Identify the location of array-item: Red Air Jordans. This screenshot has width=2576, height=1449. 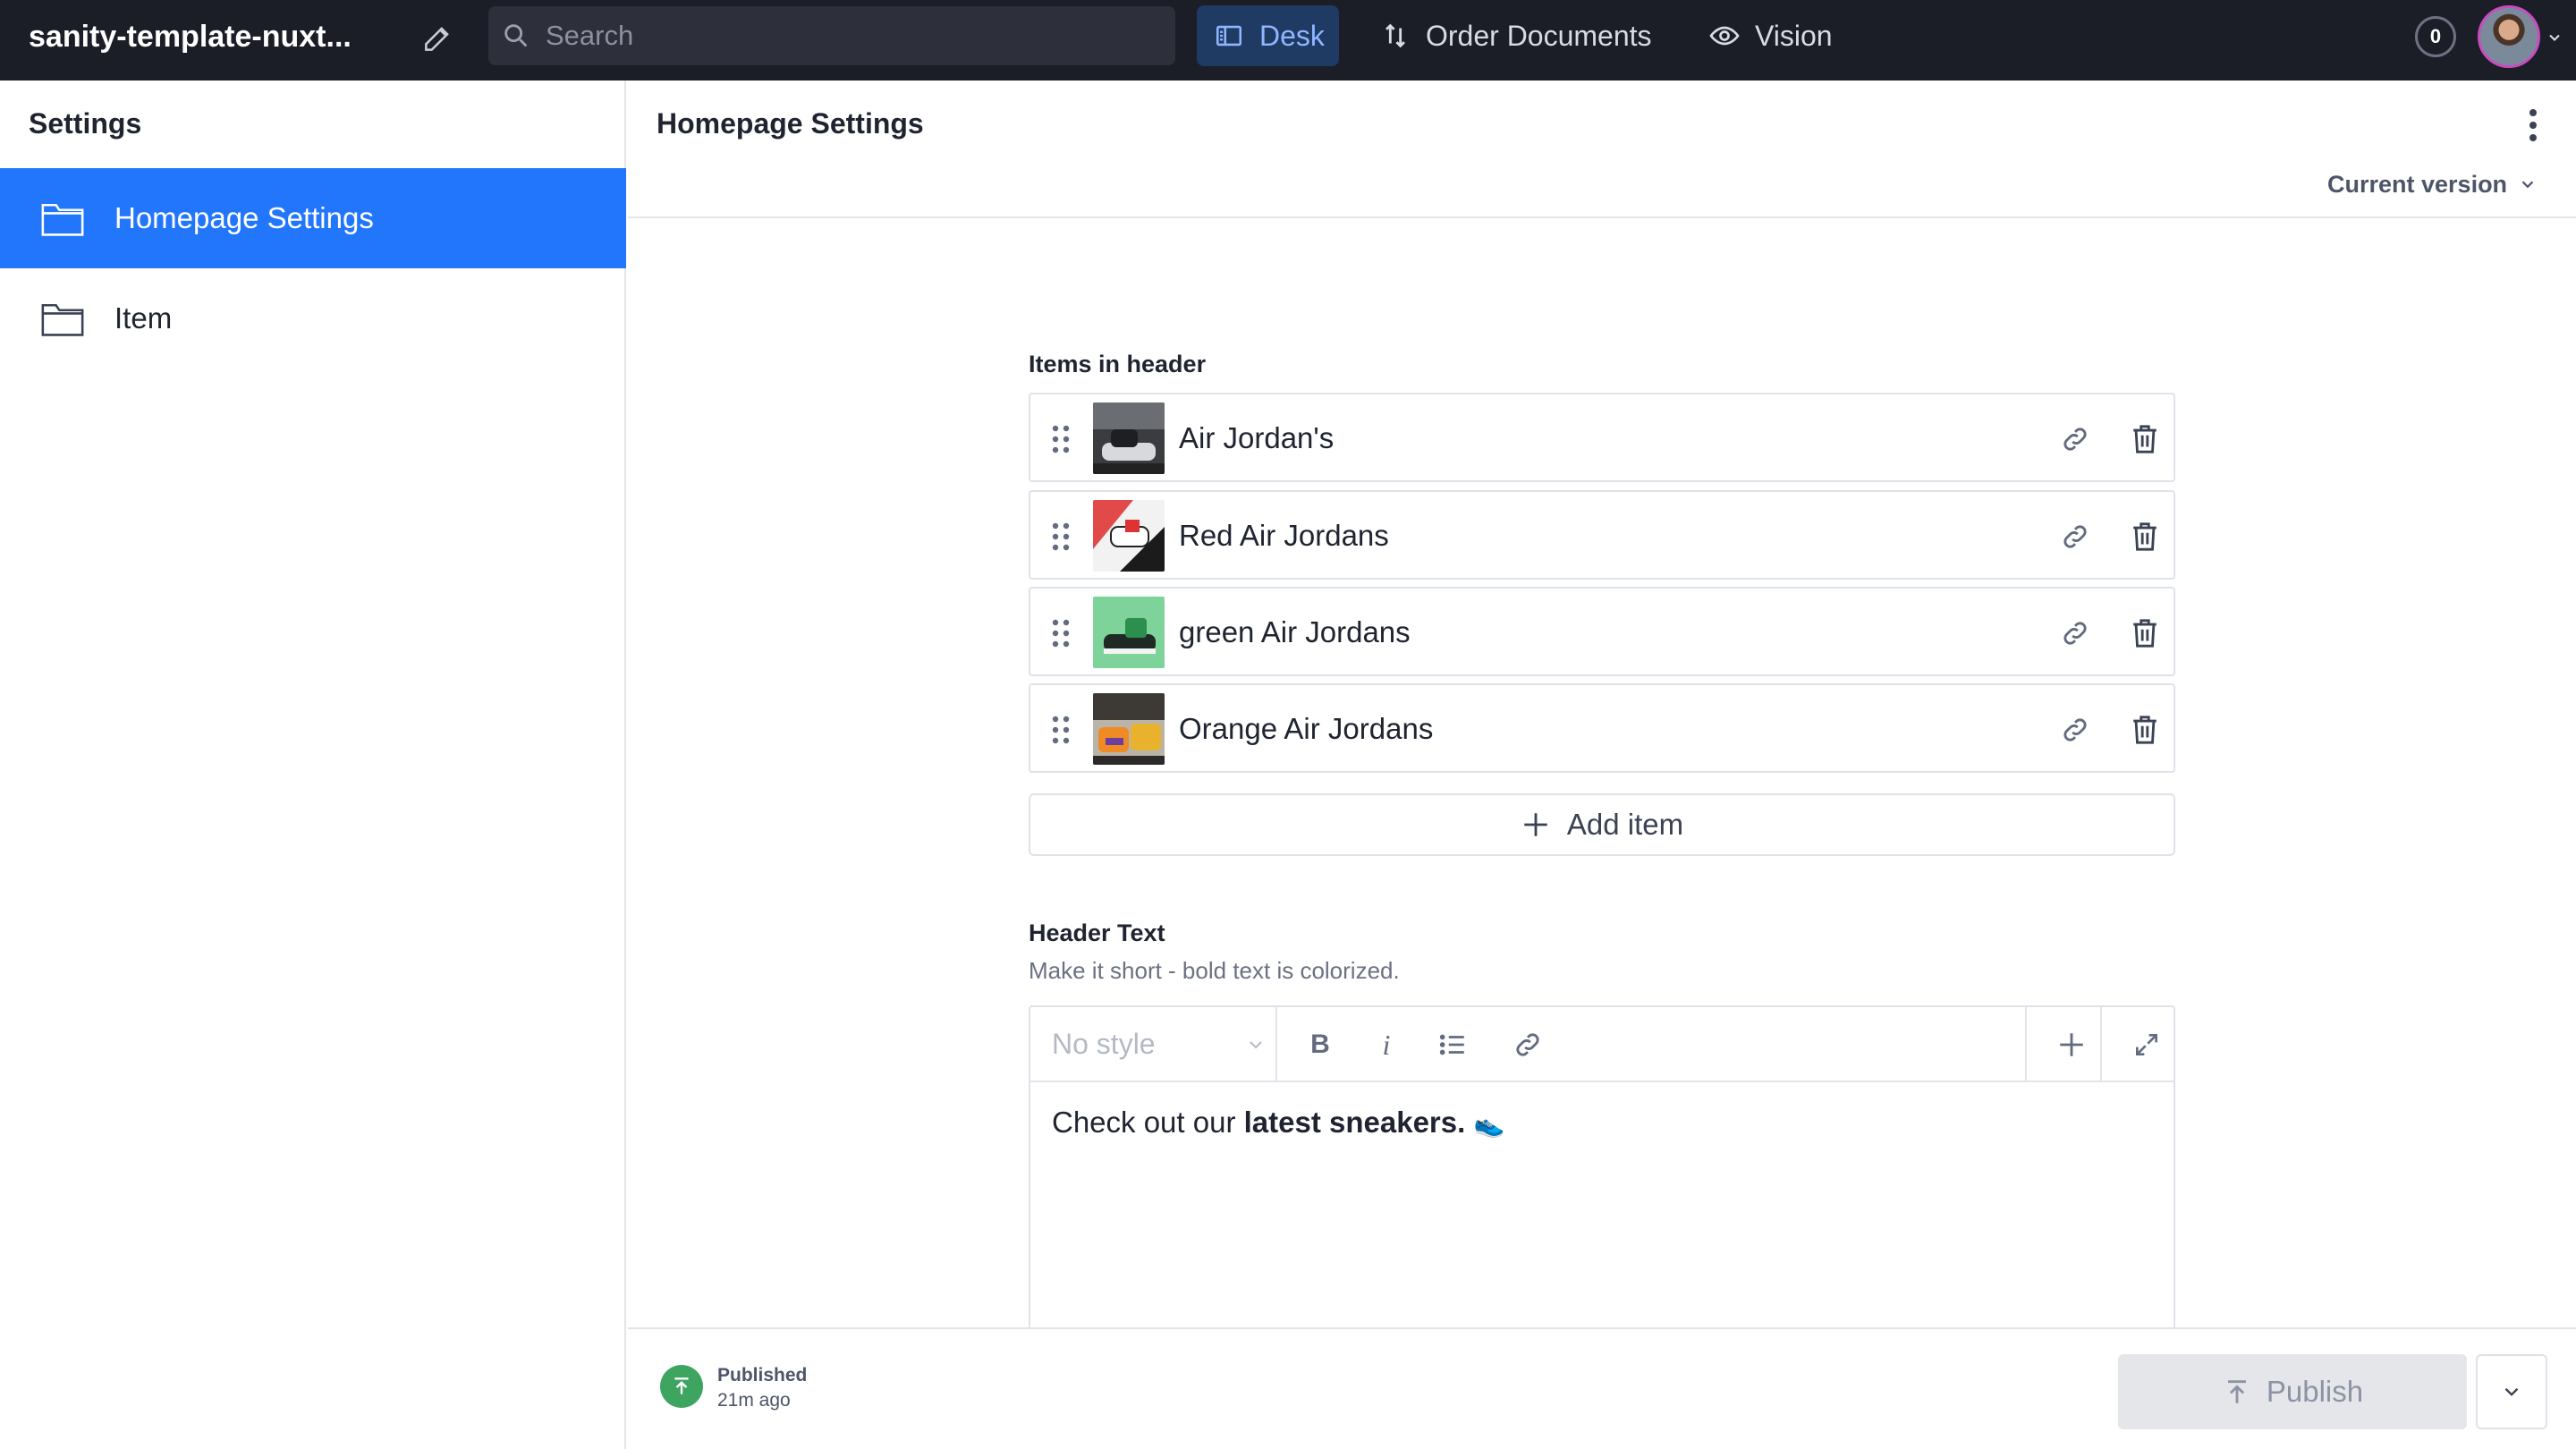
(1602, 535).